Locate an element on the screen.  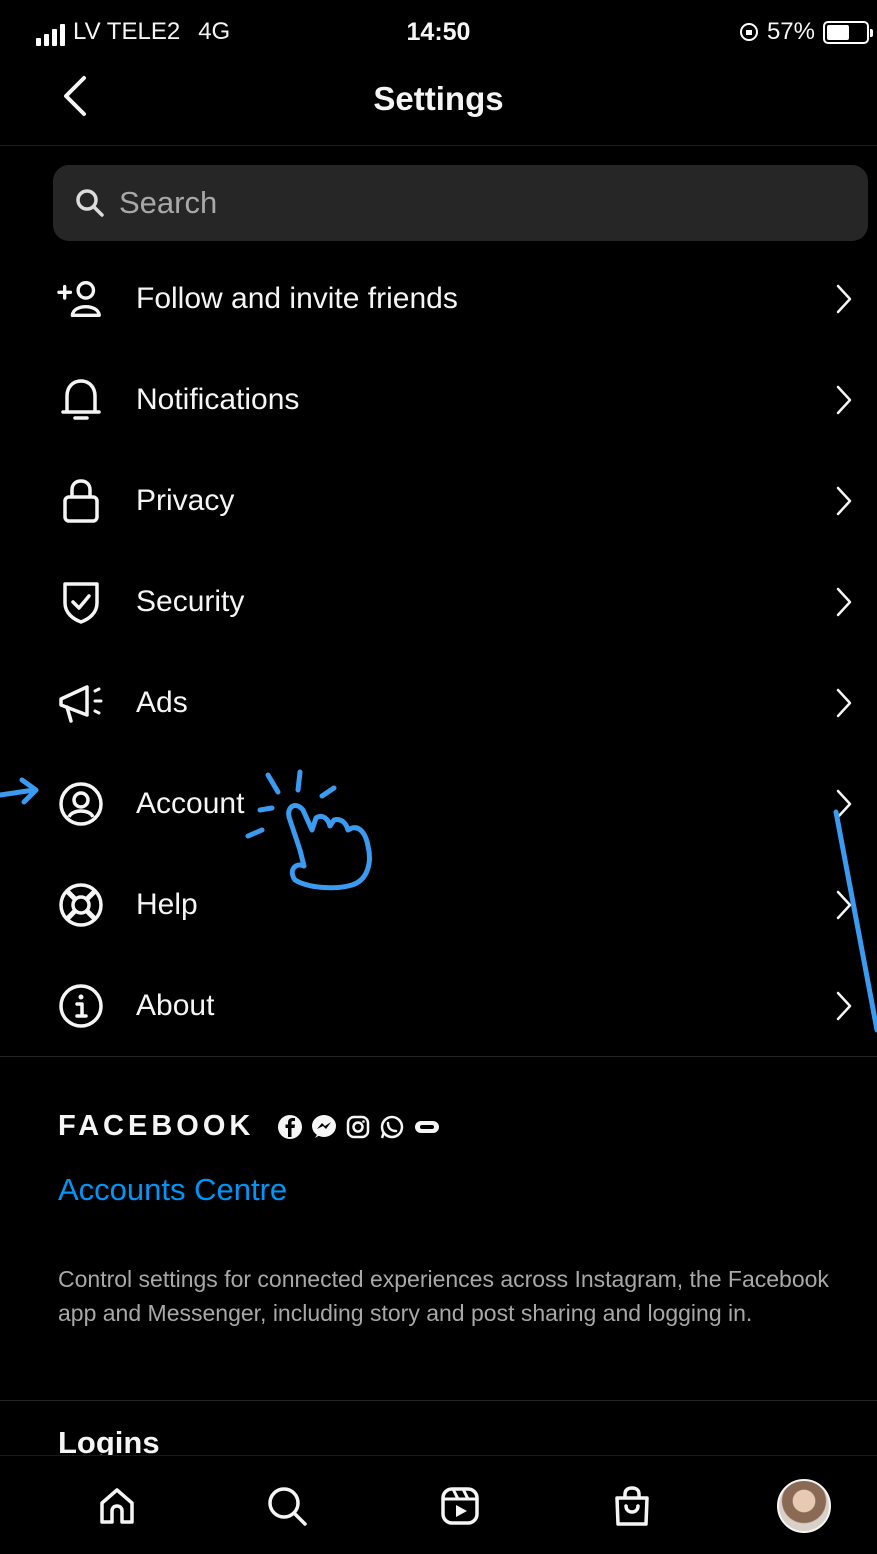
tab-home is located at coordinates (117, 1506).